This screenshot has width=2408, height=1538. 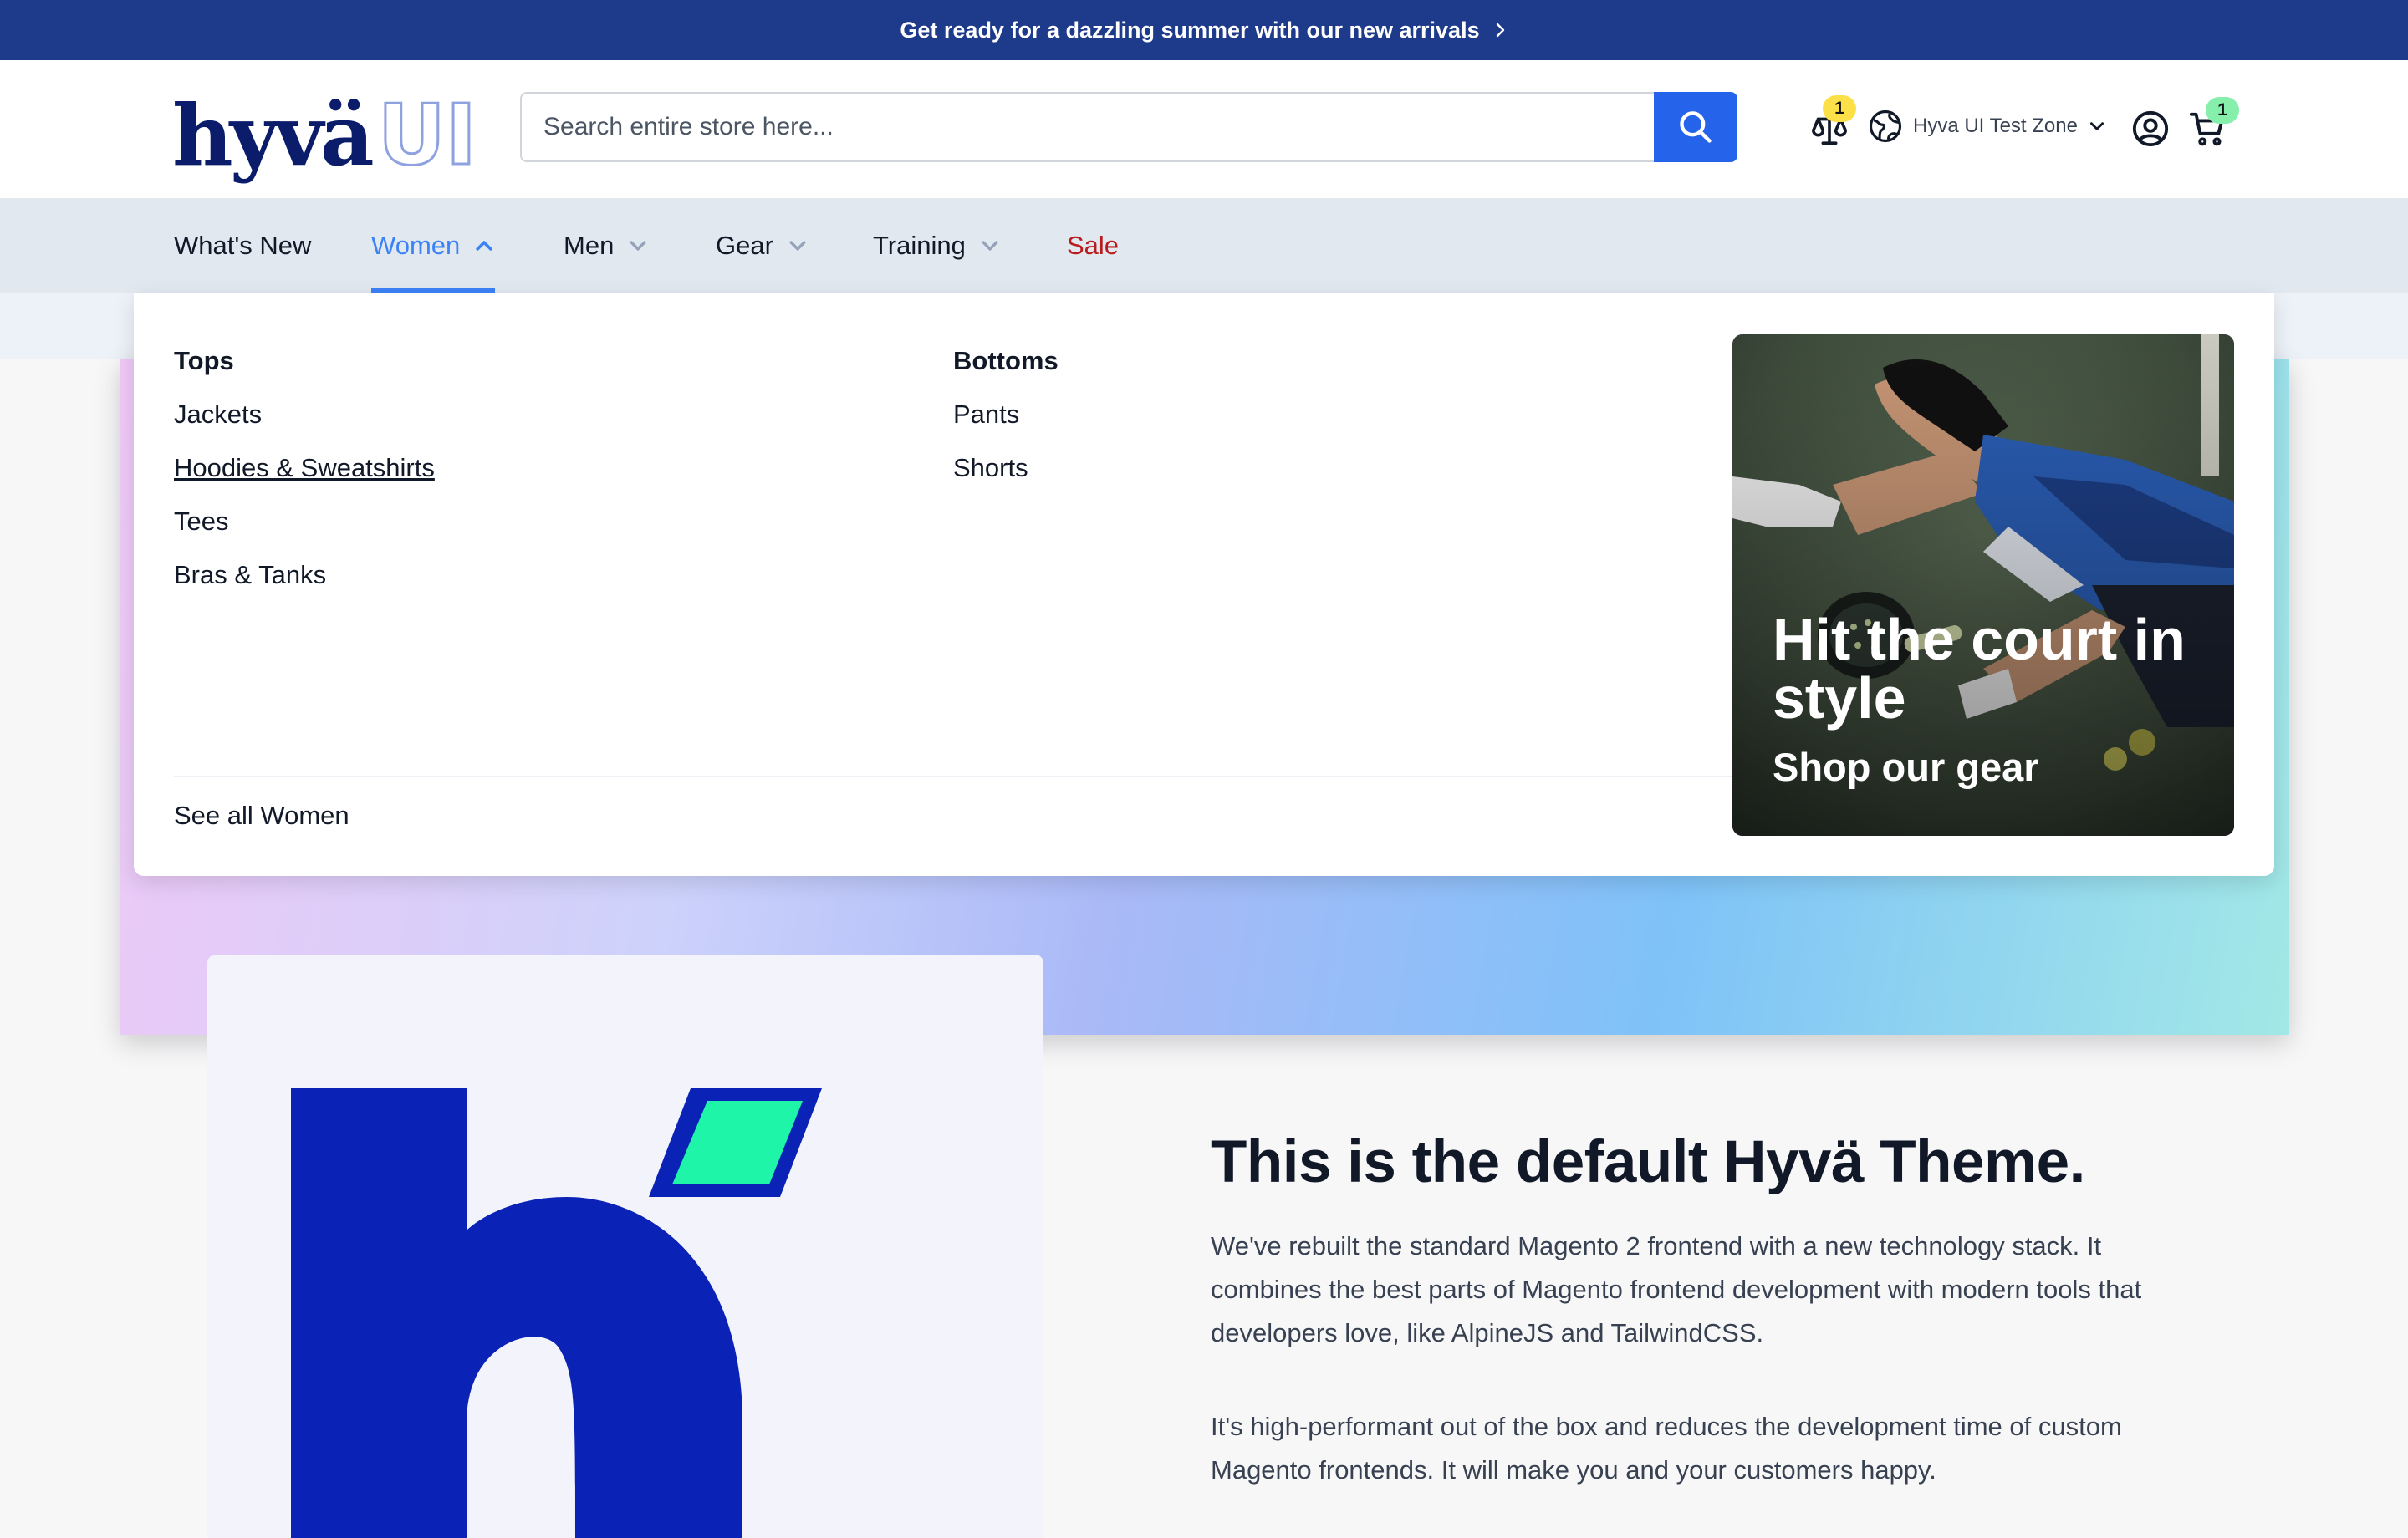 I want to click on compare-button: 1, so click(x=1831, y=124).